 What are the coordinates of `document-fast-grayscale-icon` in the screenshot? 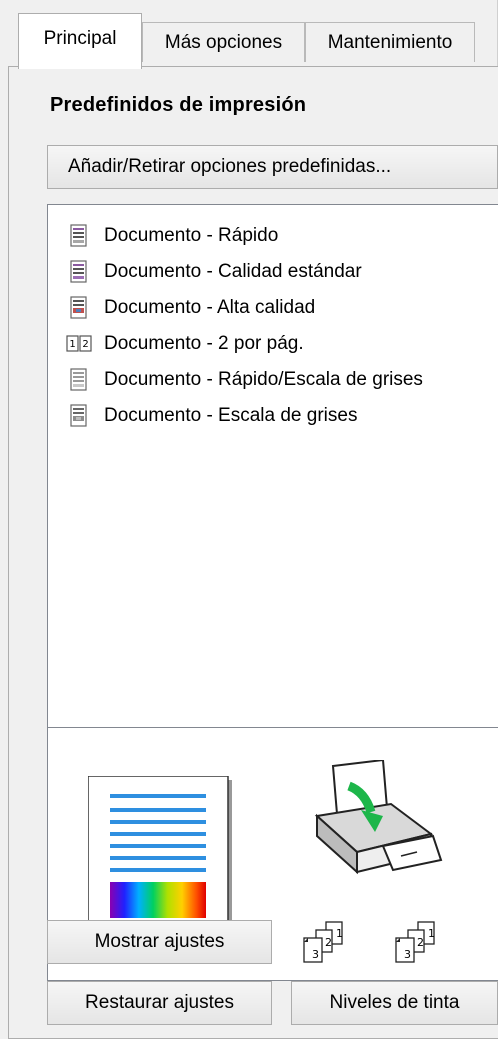 It's located at (79, 380).